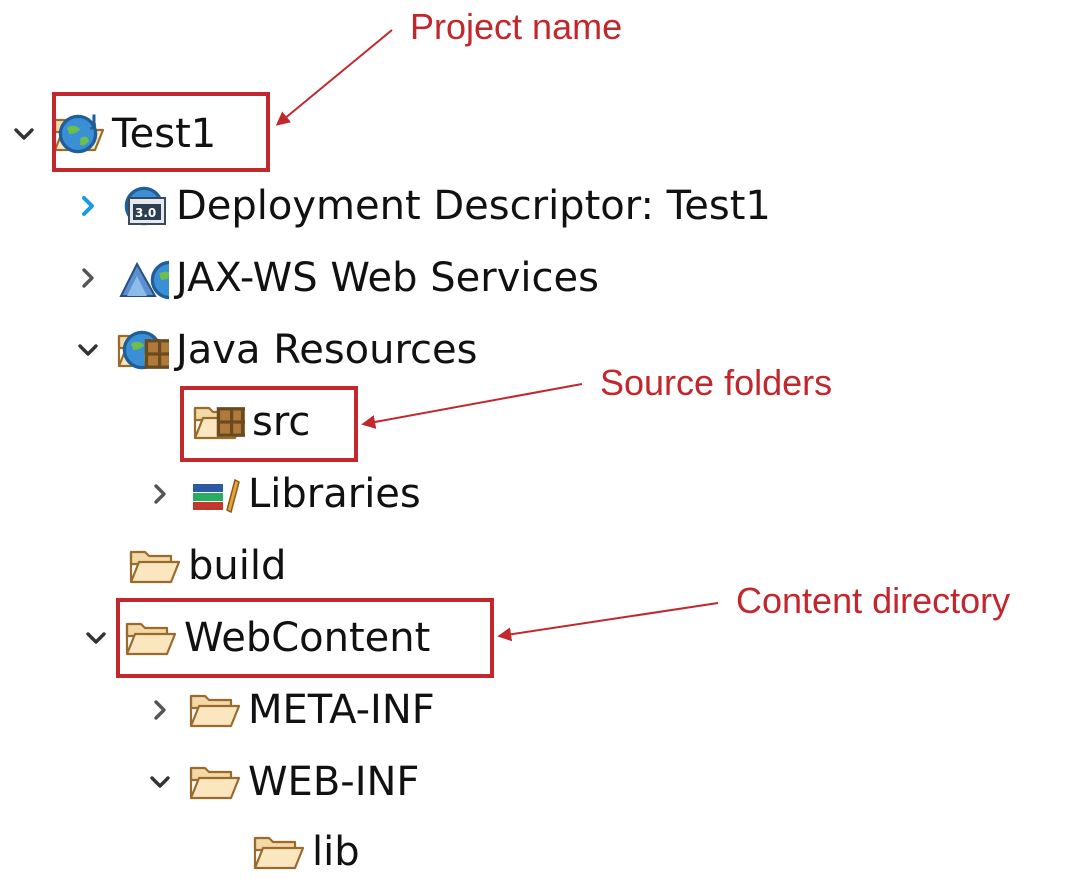 The image size is (1087, 882). What do you see at coordinates (336, 852) in the screenshot?
I see `tree-item-label: lib` at bounding box center [336, 852].